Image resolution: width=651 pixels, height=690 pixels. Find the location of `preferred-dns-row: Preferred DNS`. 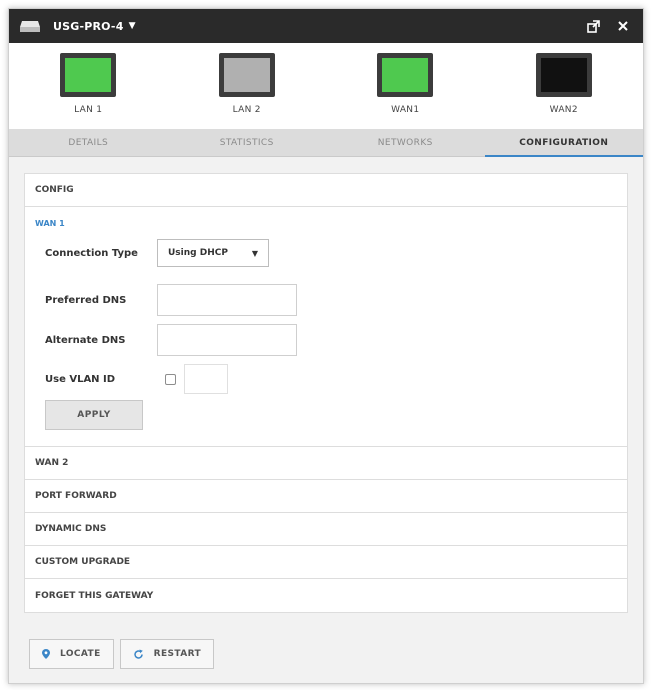

preferred-dns-row: Preferred DNS is located at coordinates (327, 300).